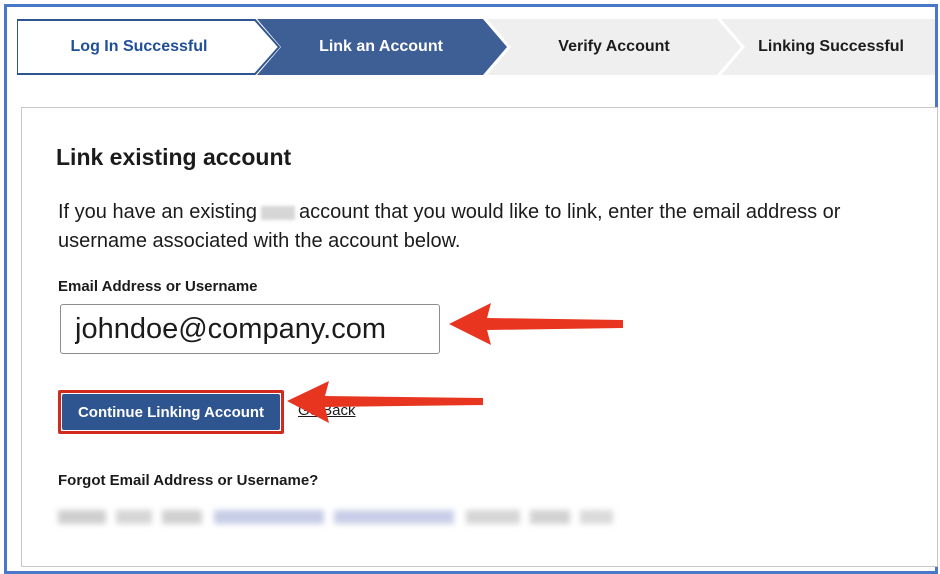 The image size is (940, 574). I want to click on step-link-account: Link an Account, so click(381, 46).